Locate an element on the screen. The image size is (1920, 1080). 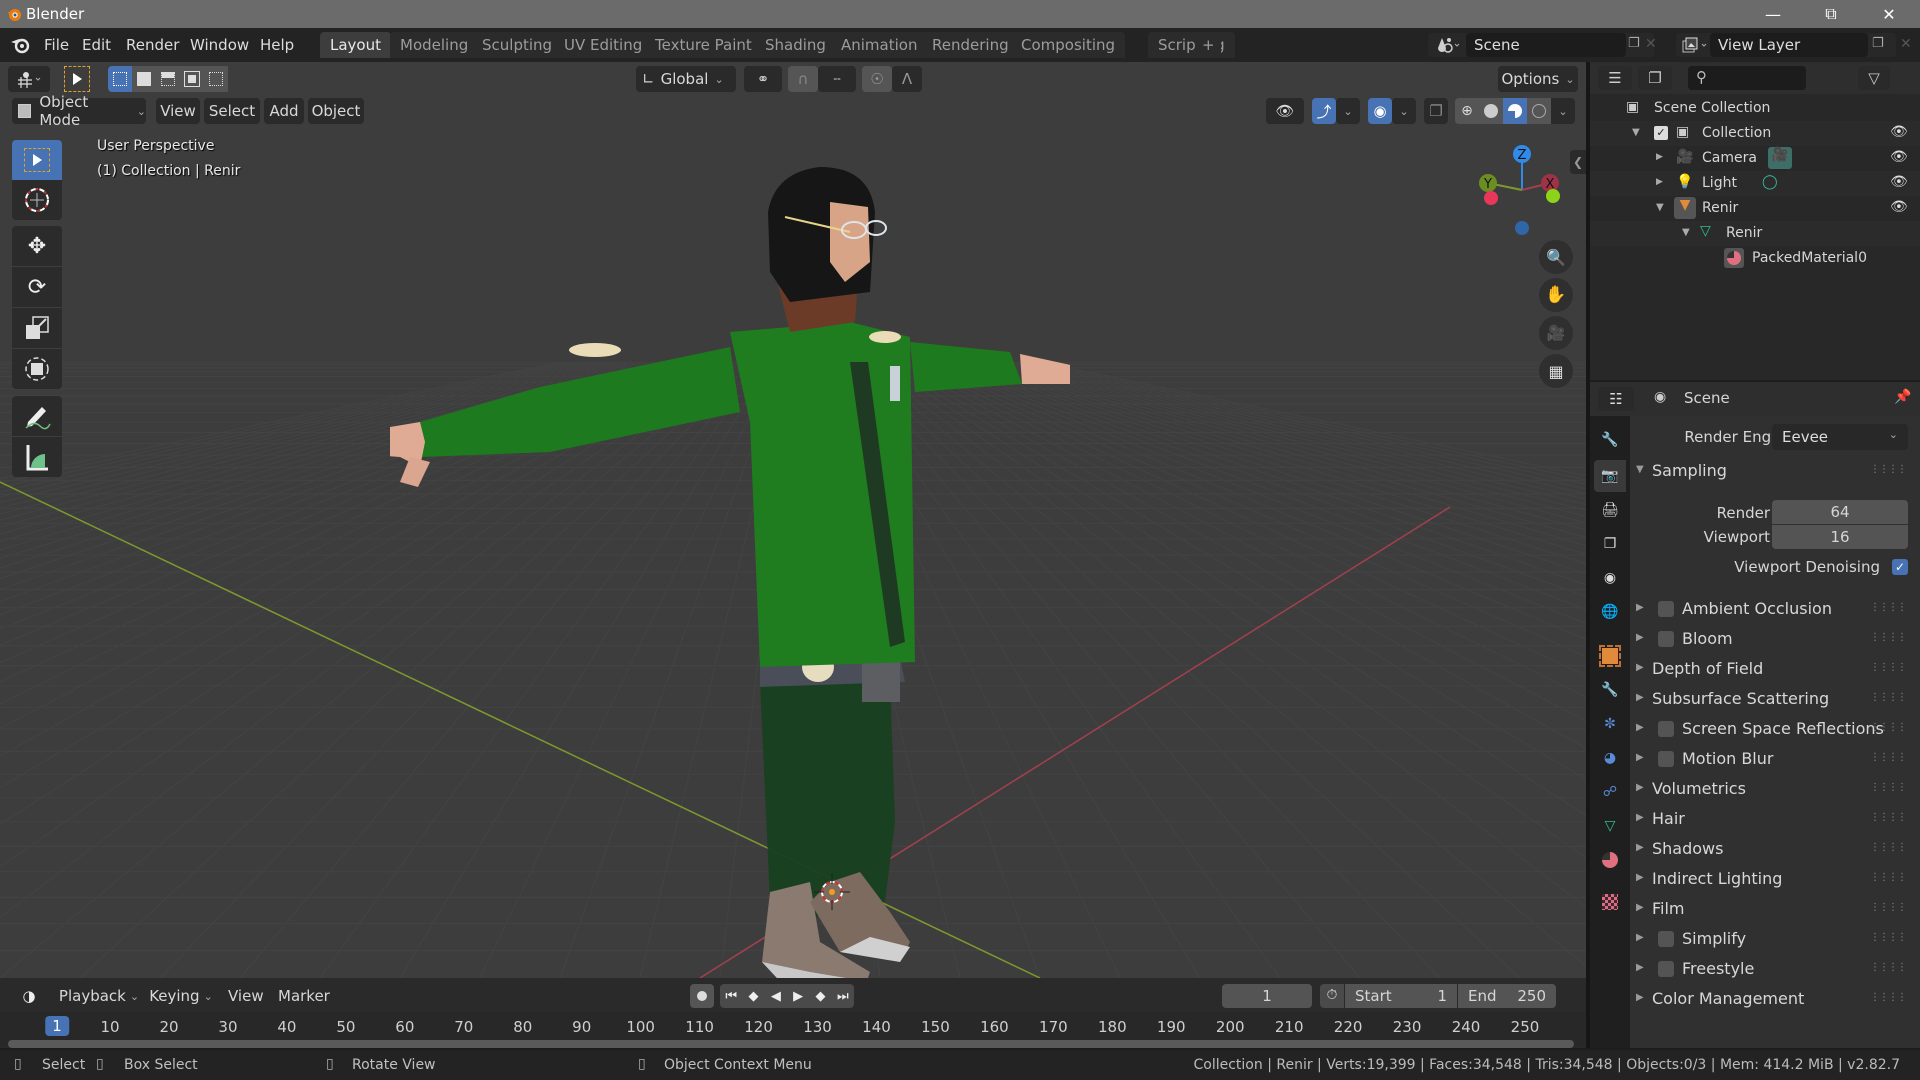
add-menu: Add is located at coordinates (284, 111).